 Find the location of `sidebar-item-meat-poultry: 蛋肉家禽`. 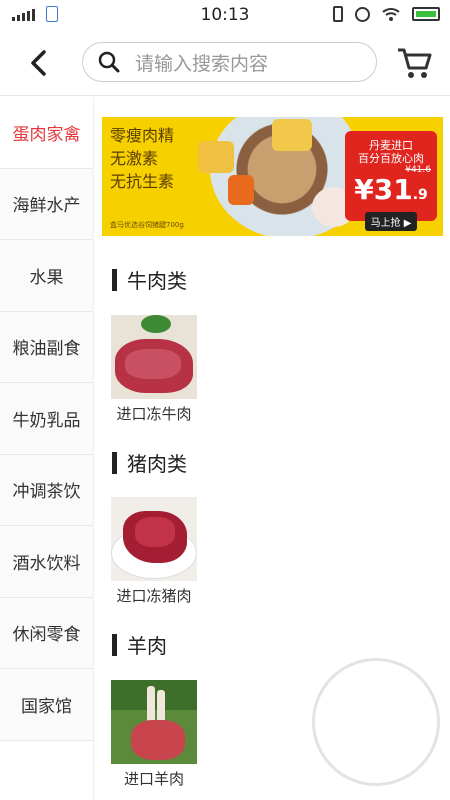

sidebar-item-meat-poultry: 蛋肉家禽 is located at coordinates (46, 133).